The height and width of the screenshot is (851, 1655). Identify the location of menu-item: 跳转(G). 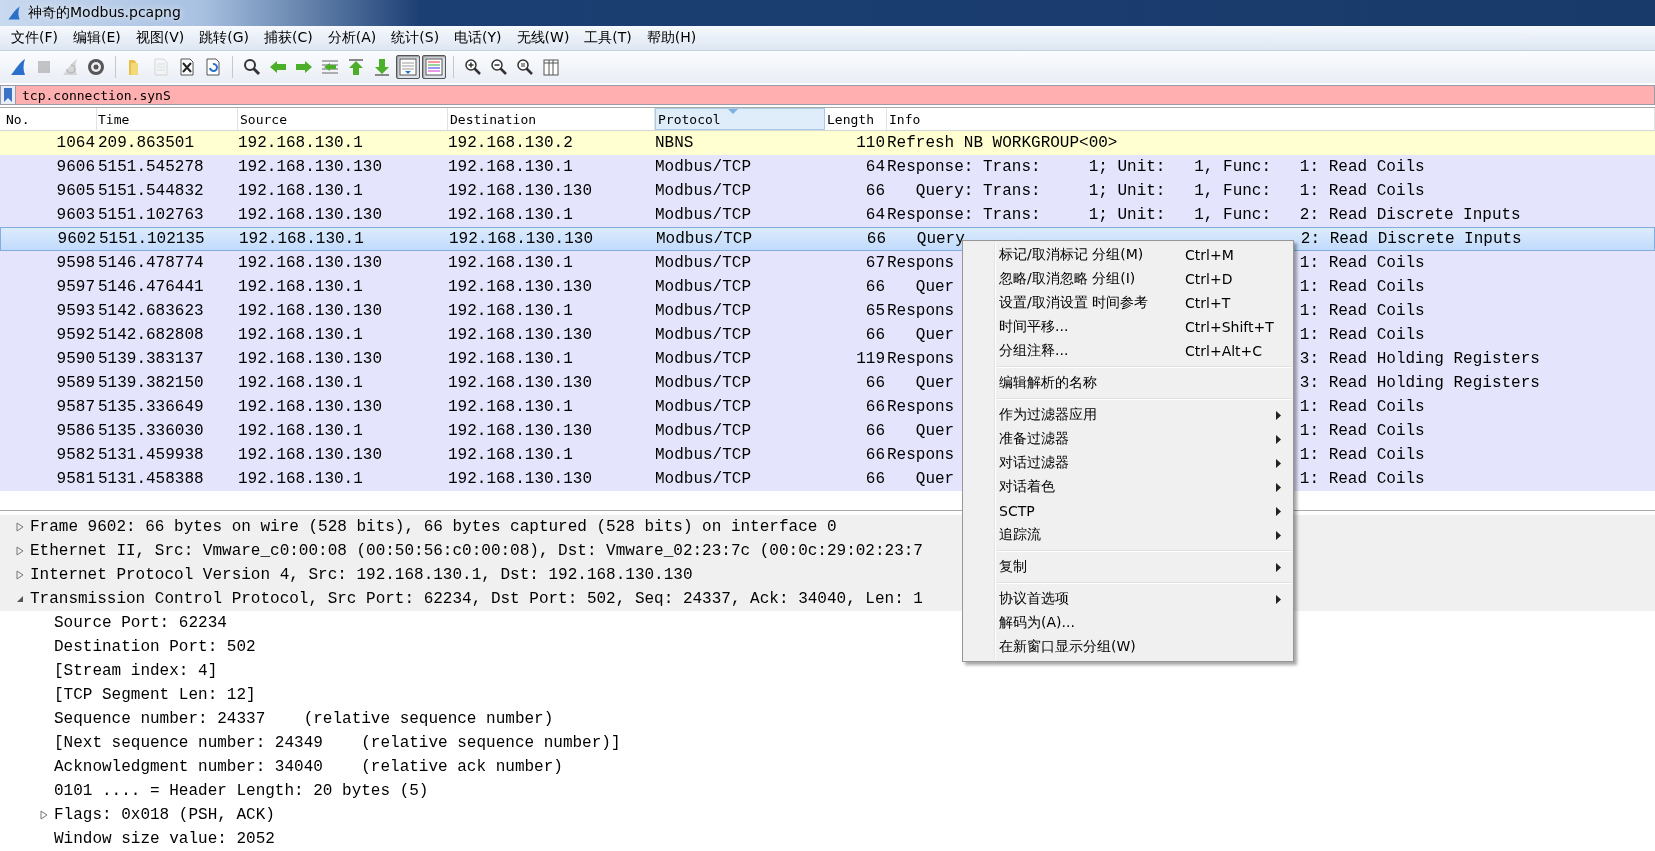
(225, 38).